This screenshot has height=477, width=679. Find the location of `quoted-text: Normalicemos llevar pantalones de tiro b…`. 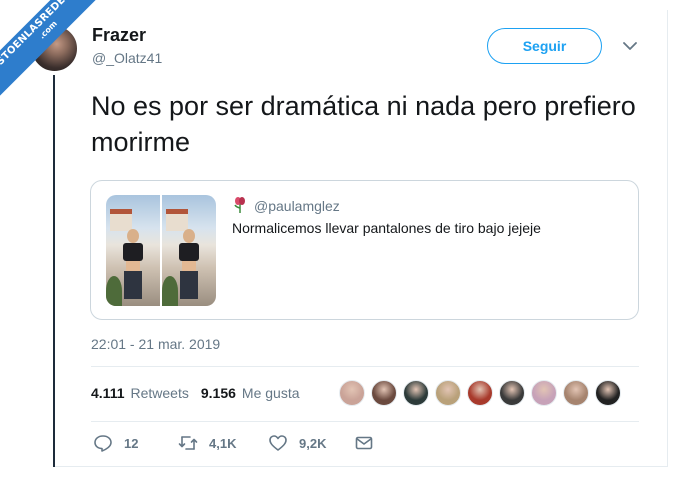

quoted-text: Normalicemos llevar pantalones de tiro b… is located at coordinates (386, 228).